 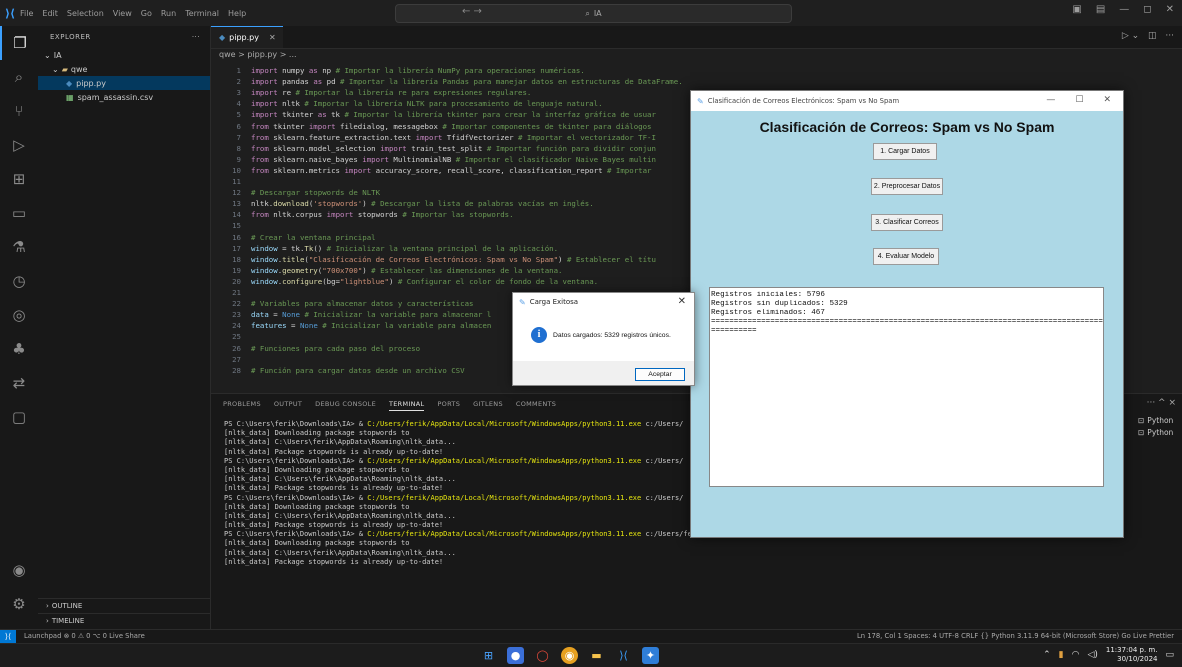 What do you see at coordinates (1132, 655) in the screenshot?
I see `clock: 11:37:04 p. m. 30/10/2024` at bounding box center [1132, 655].